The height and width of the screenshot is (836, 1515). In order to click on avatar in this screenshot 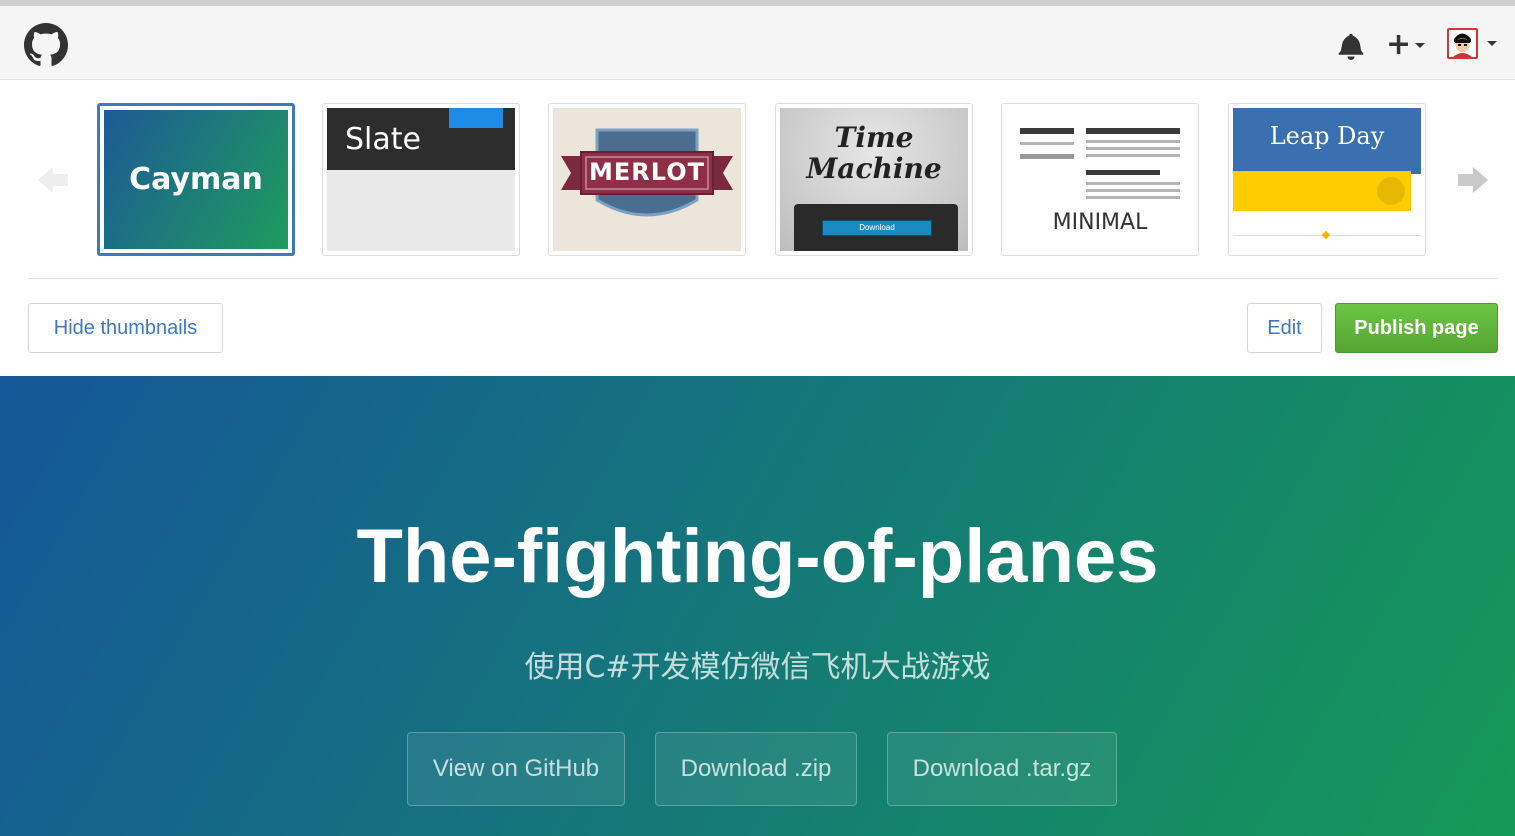, I will do `click(1462, 43)`.